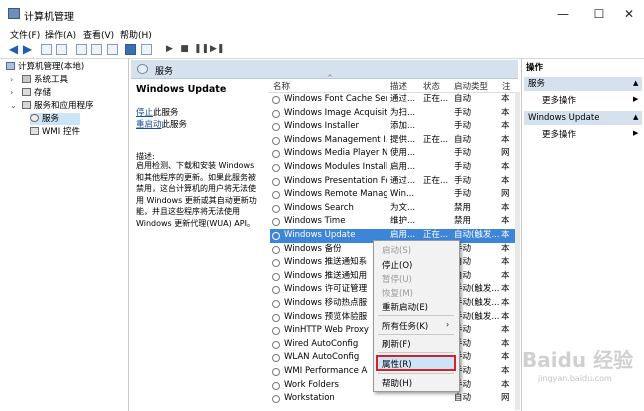 This screenshot has height=411, width=644. What do you see at coordinates (397, 293) in the screenshot?
I see `menu-resume: 恢复(M)` at bounding box center [397, 293].